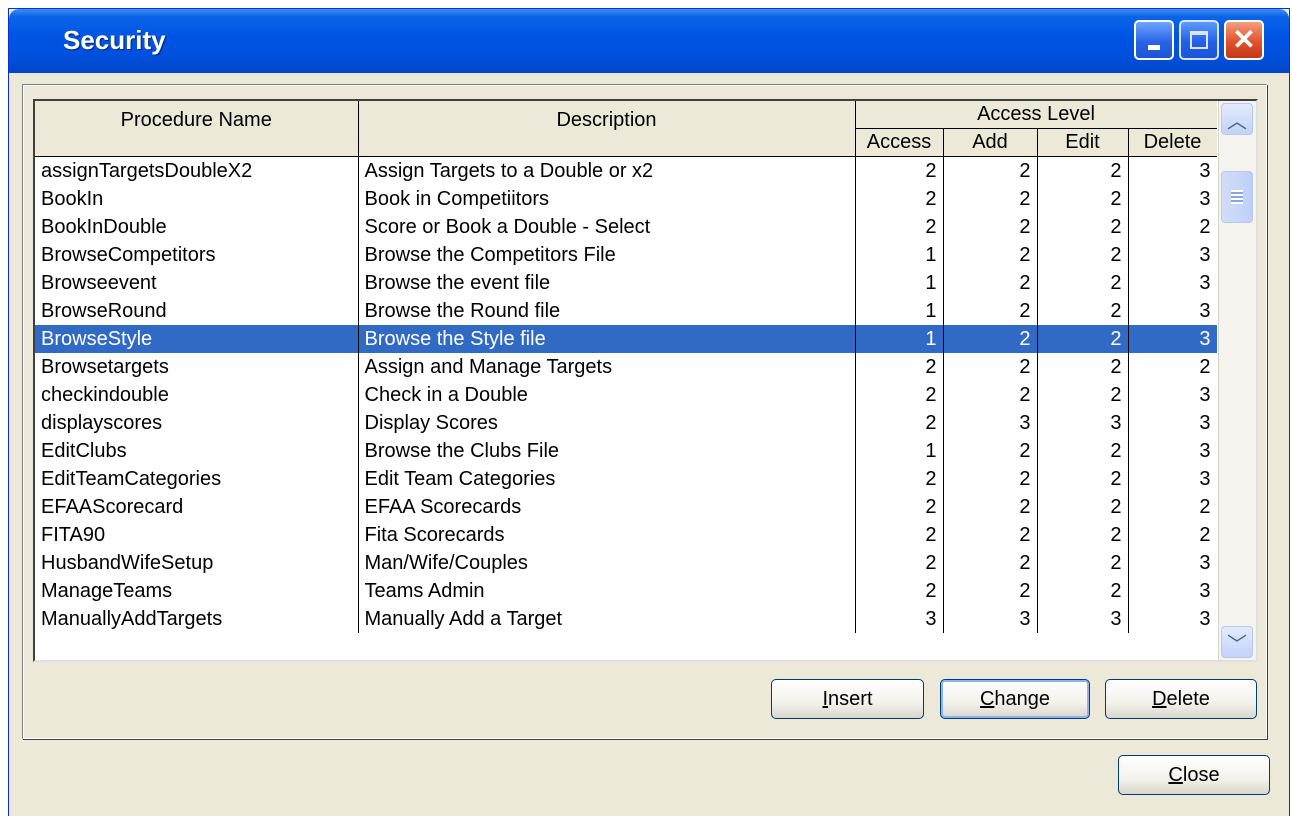 The image size is (1292, 816). Describe the element at coordinates (197, 535) in the screenshot. I see `procedure-name-cell: FITA90` at that location.